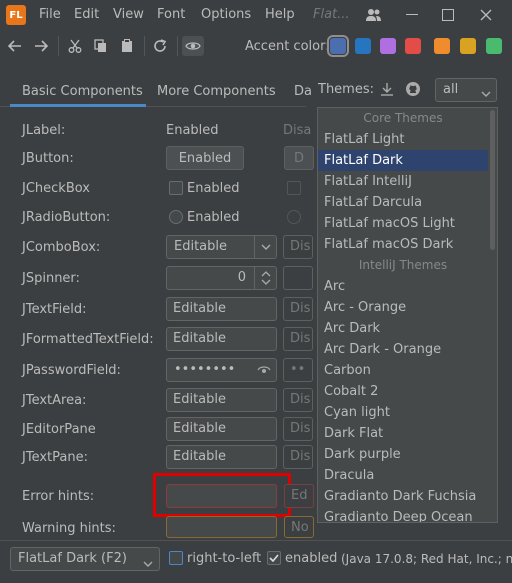 This screenshot has width=512, height=583. Describe the element at coordinates (403, 349) in the screenshot. I see `theme-arc-dark-orange: Arc Dark - Orange` at that location.